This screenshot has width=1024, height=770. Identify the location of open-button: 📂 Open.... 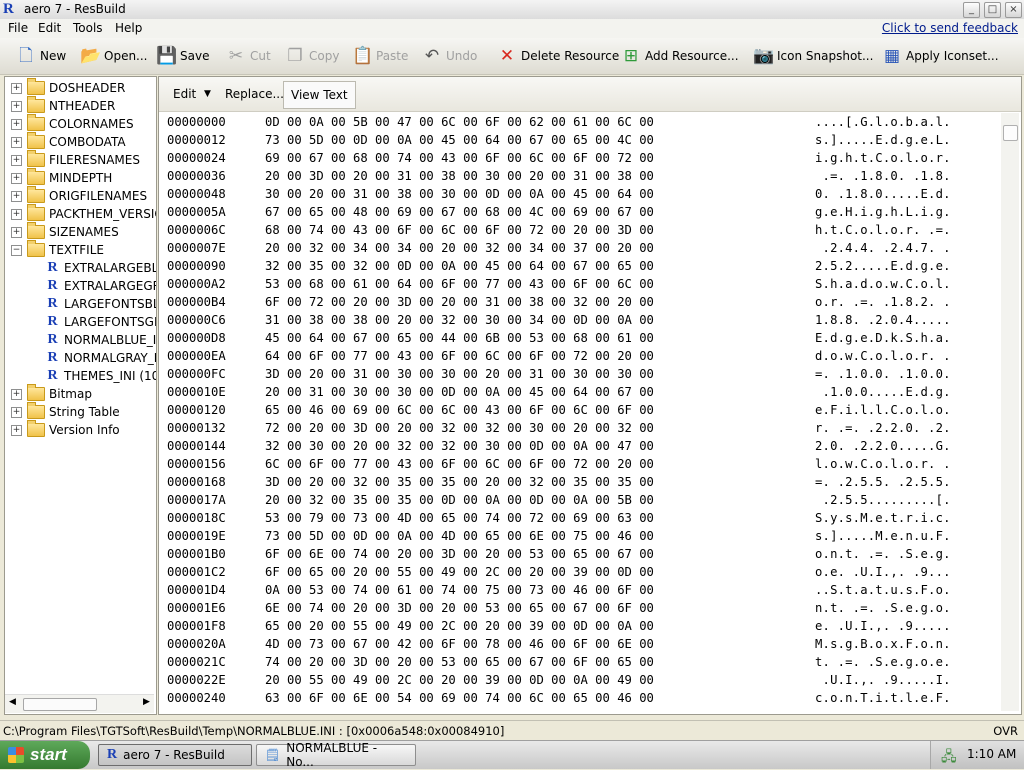
(114, 56).